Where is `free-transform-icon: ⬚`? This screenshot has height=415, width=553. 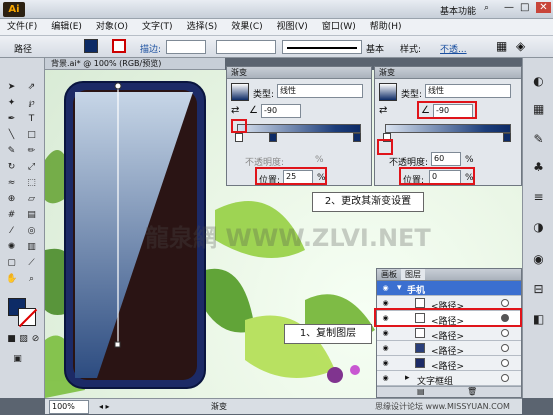
free-transform-icon: ⬚ is located at coordinates (31, 183).